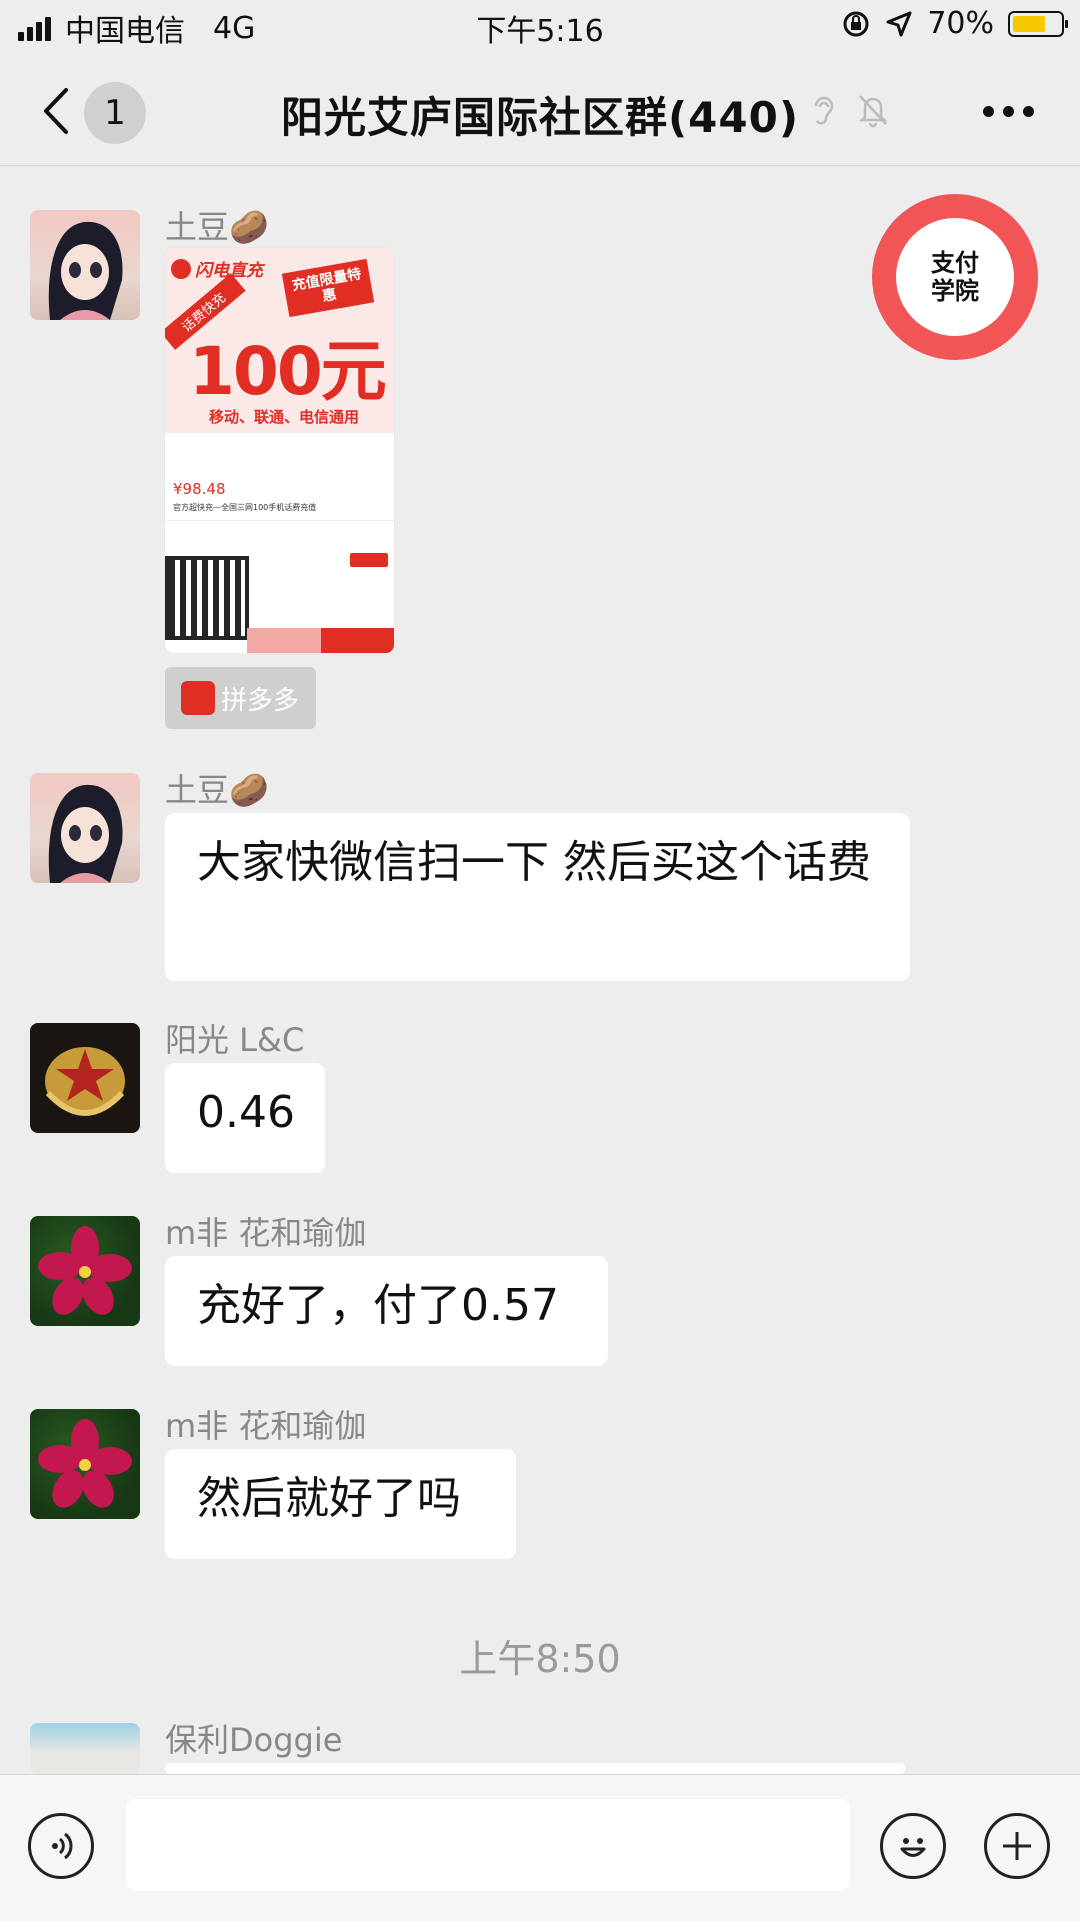  Describe the element at coordinates (386, 1311) in the screenshot. I see `message-bubble: 充好了，付了0.57` at that location.